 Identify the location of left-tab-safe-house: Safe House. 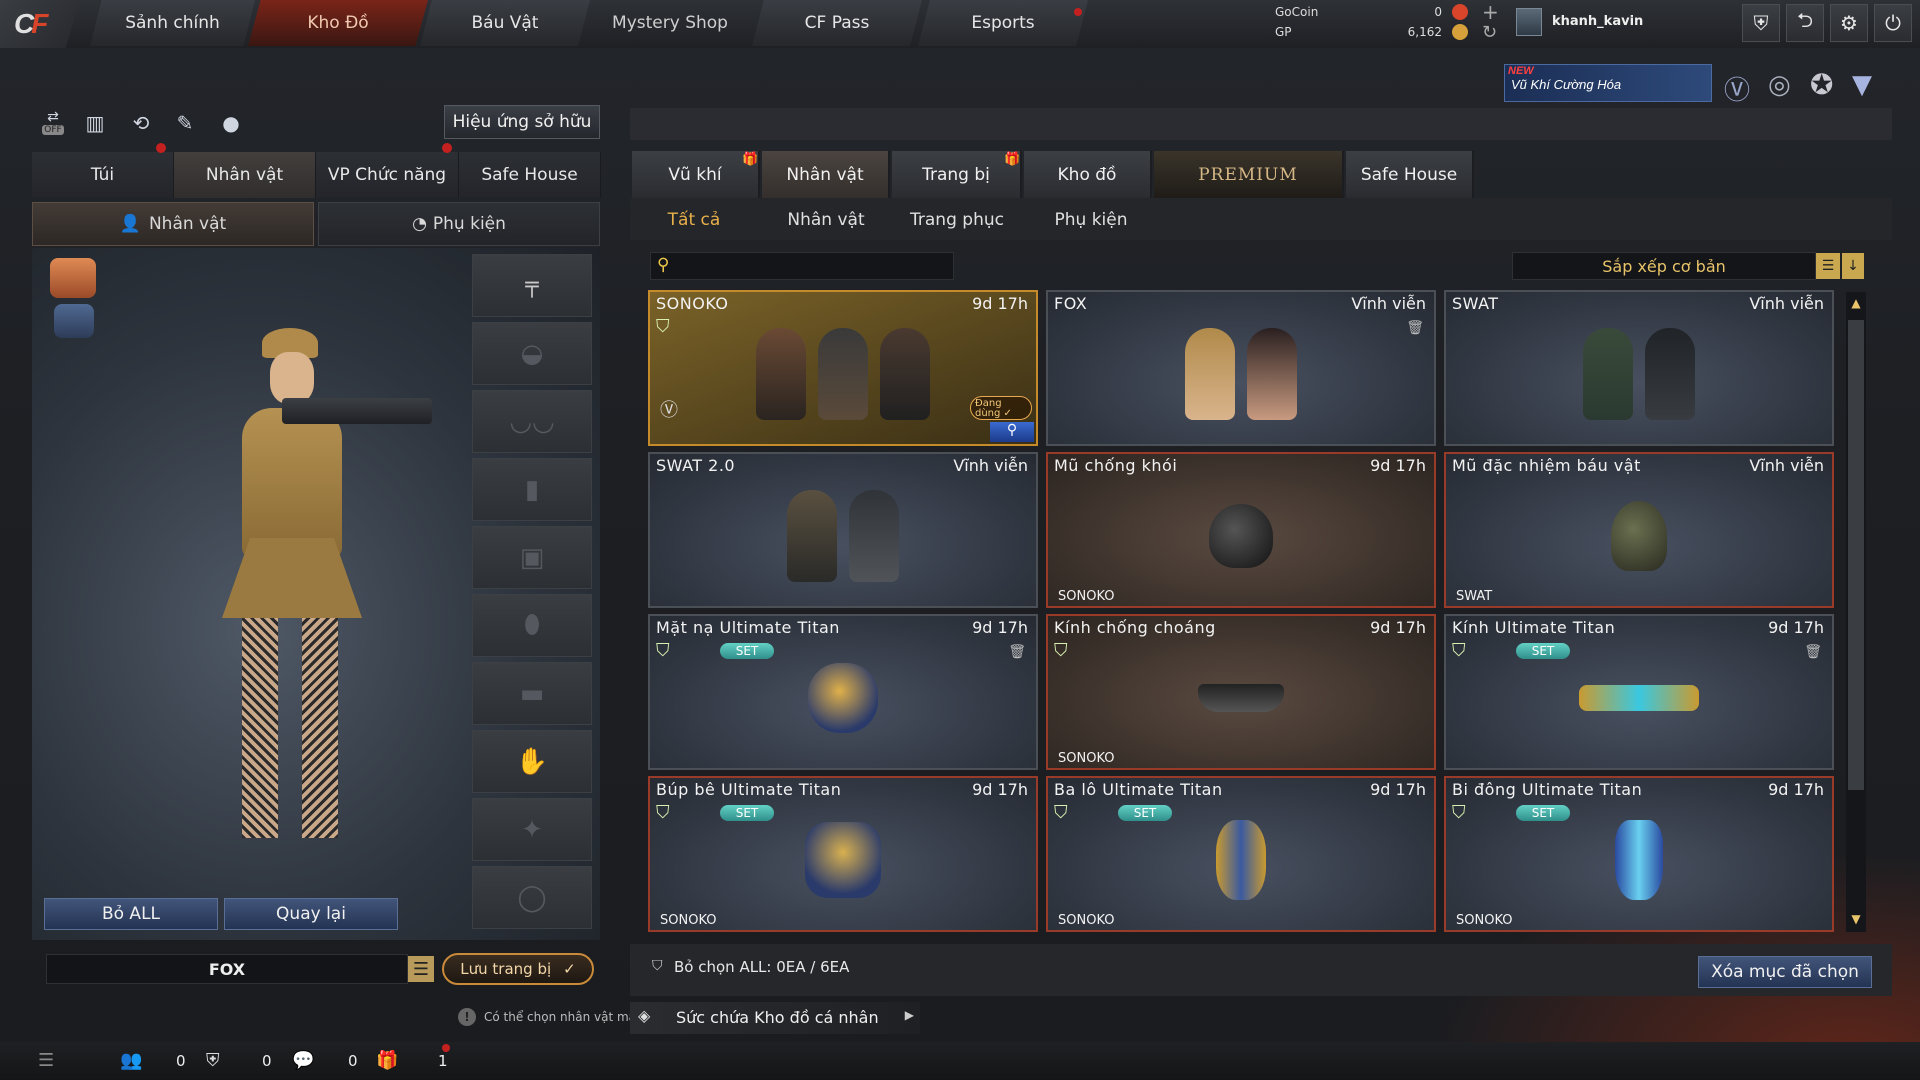
(530, 175).